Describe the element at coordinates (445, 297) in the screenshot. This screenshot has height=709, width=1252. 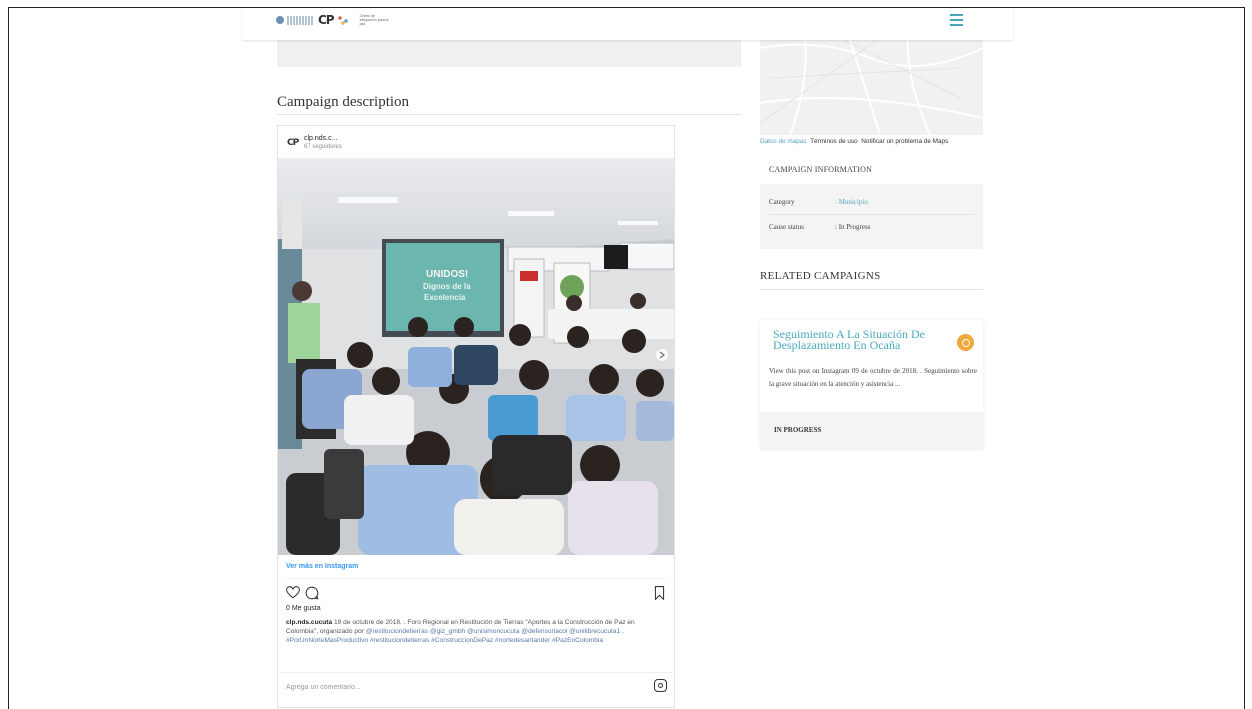
I see `svg-text: Excelencia` at that location.